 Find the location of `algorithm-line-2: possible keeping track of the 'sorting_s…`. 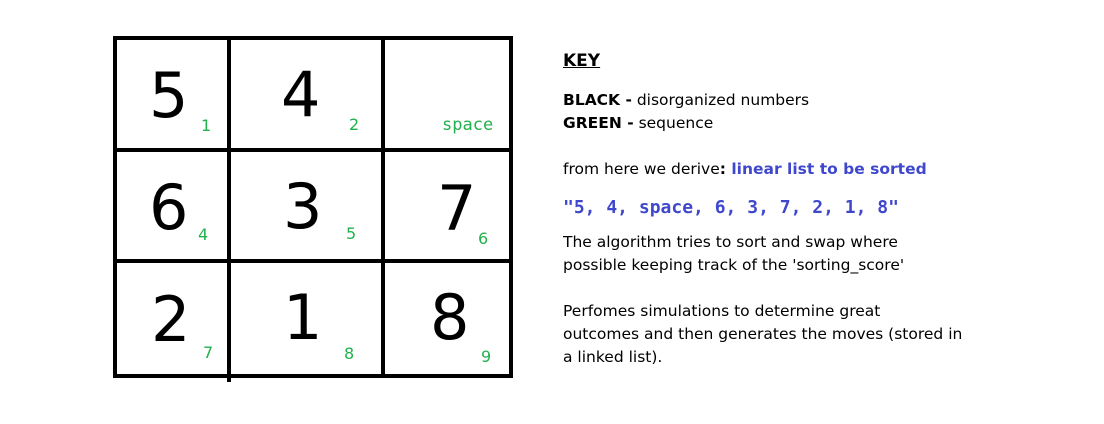

algorithm-line-2: possible keeping track of the 'sorting_s… is located at coordinates (734, 265).